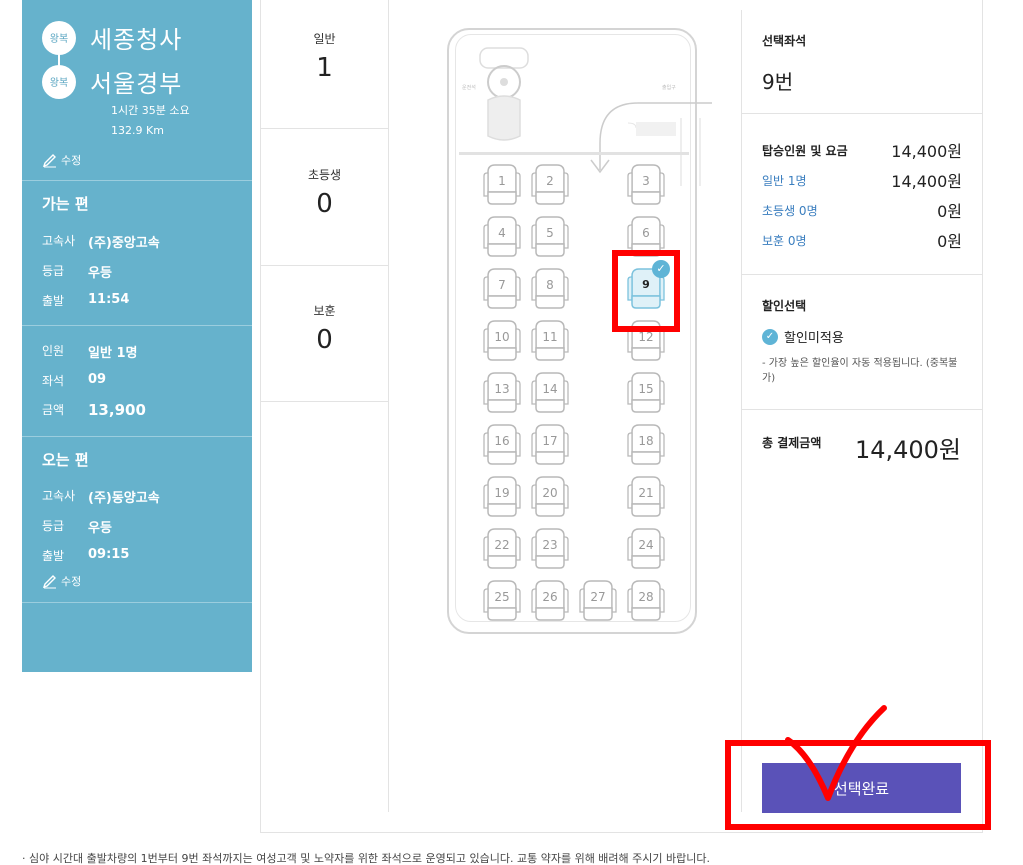  Describe the element at coordinates (324, 39) in the screenshot. I see `count-label: 일반` at that location.